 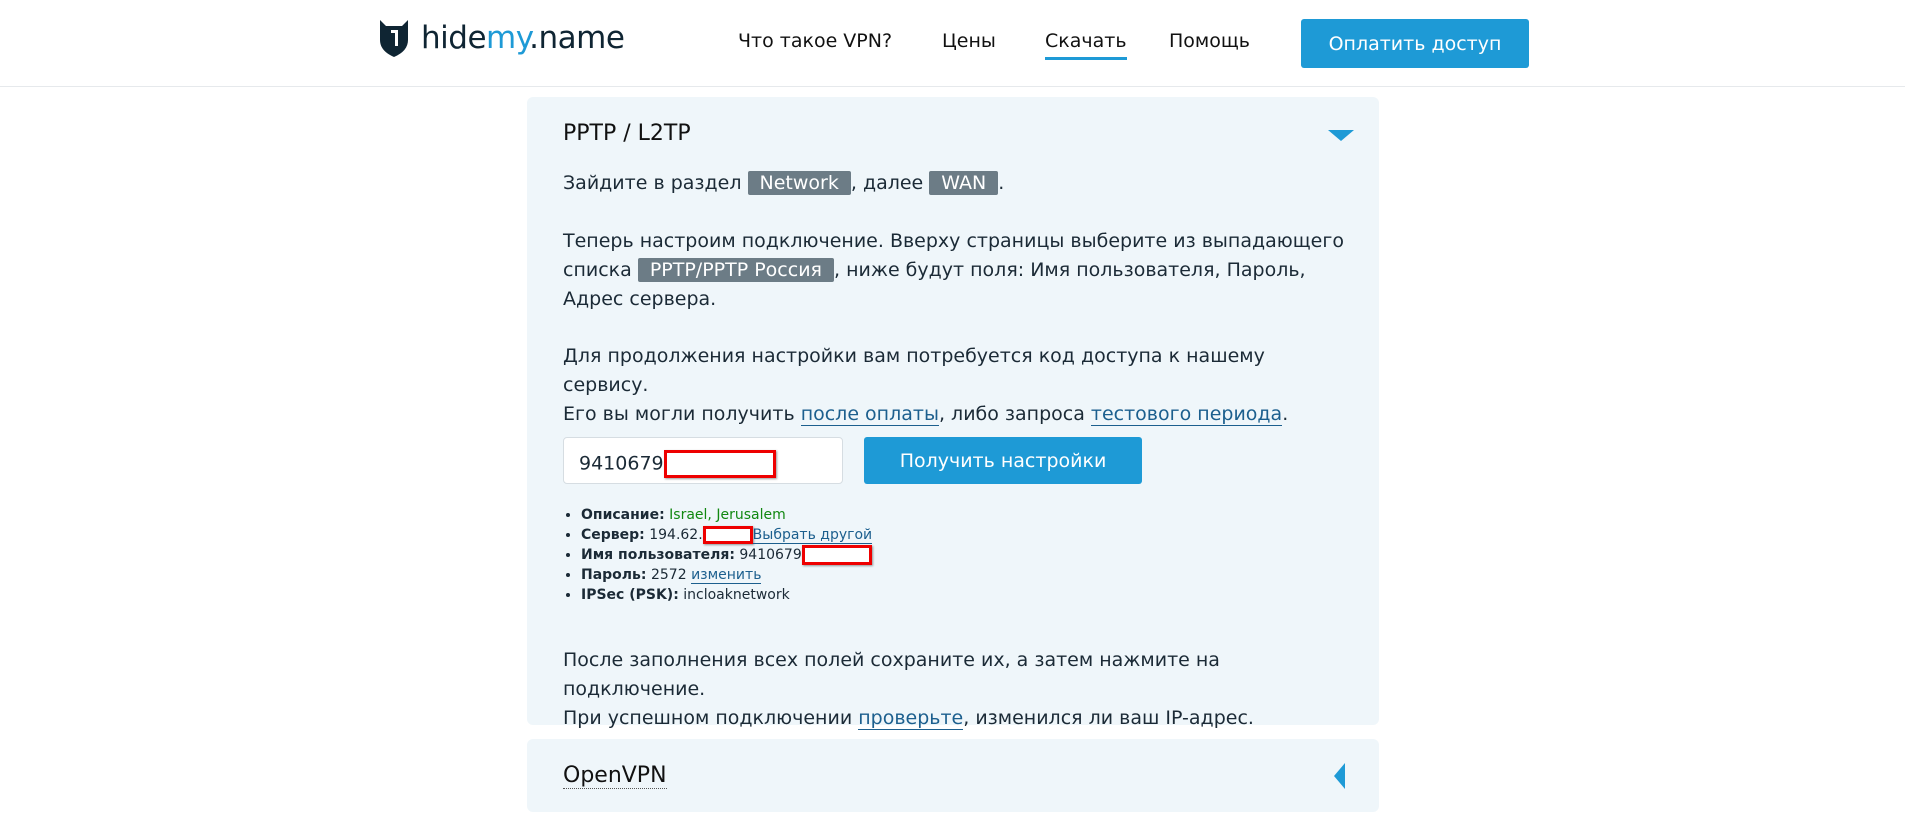 What do you see at coordinates (577, 38) in the screenshot?
I see `logo-text-suffix: .name` at bounding box center [577, 38].